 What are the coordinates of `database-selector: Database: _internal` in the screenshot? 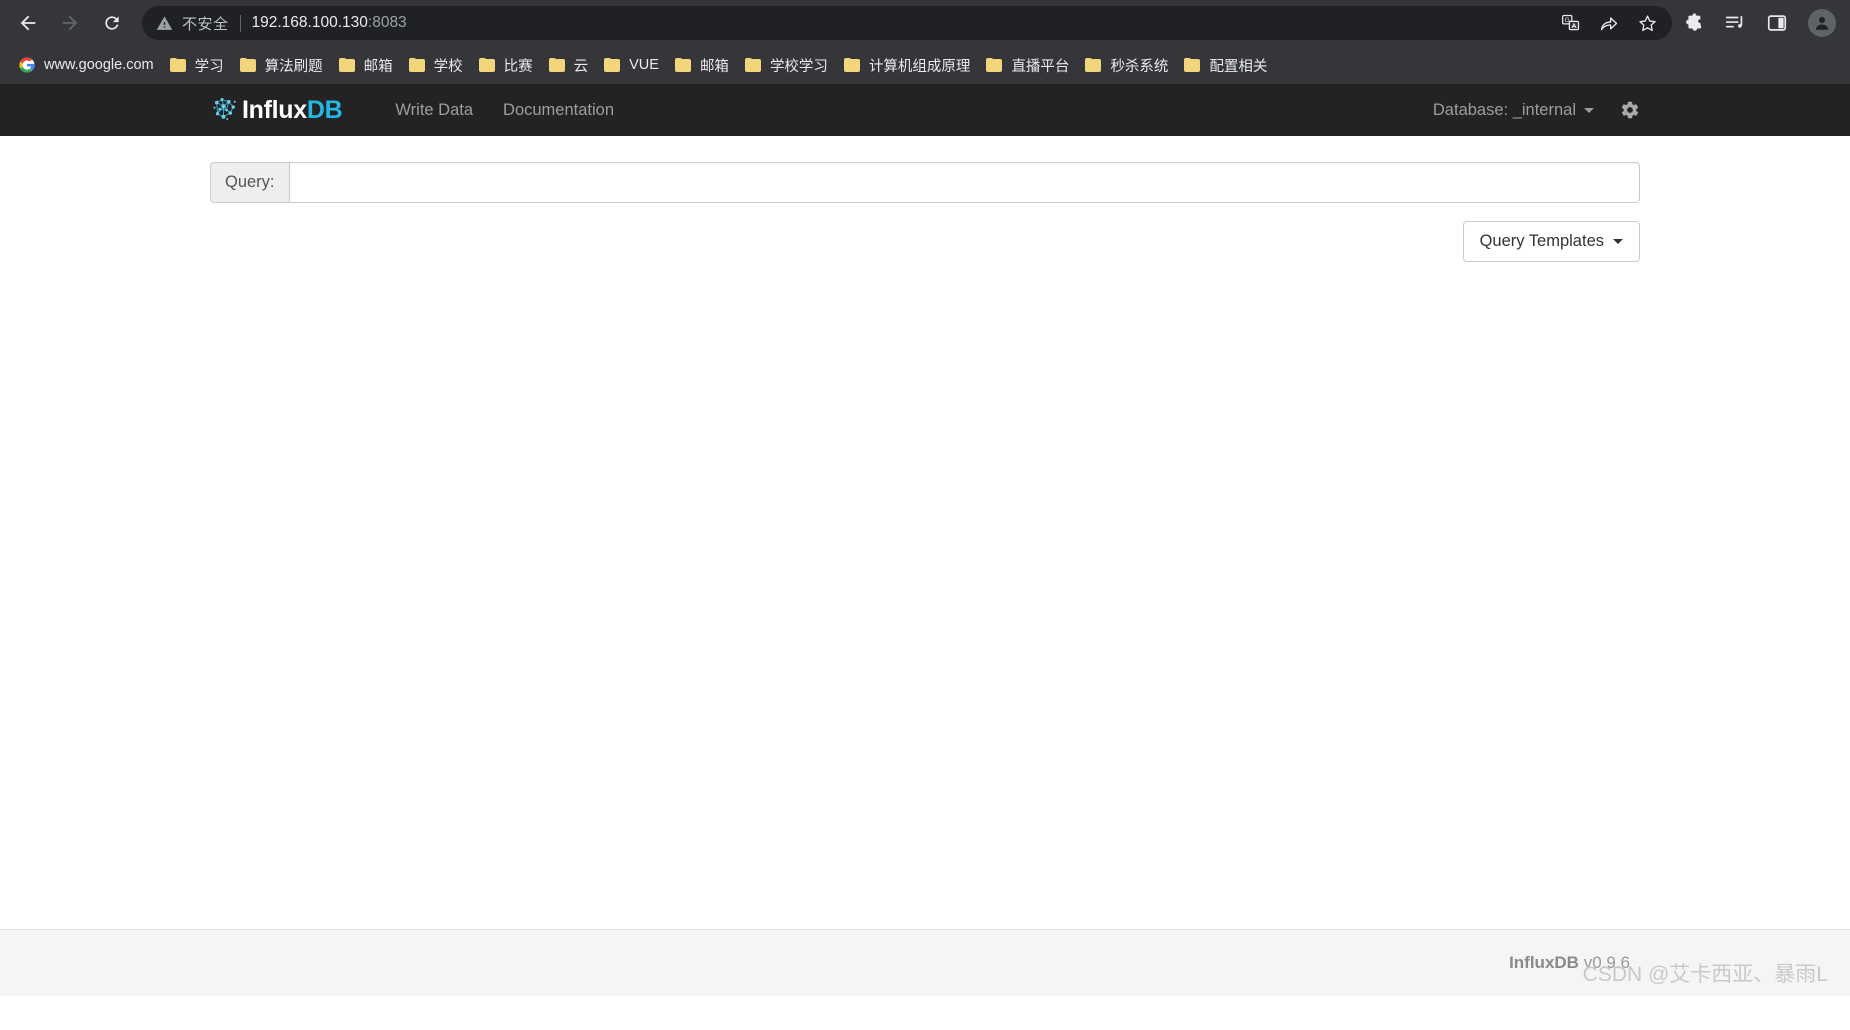 It's located at (1513, 110).